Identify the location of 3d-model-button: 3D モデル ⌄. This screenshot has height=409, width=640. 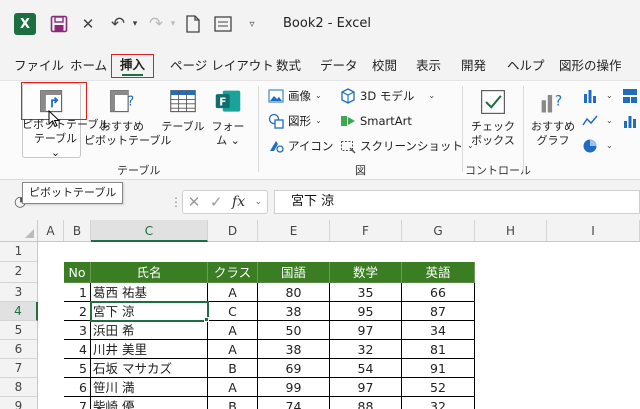
(387, 96).